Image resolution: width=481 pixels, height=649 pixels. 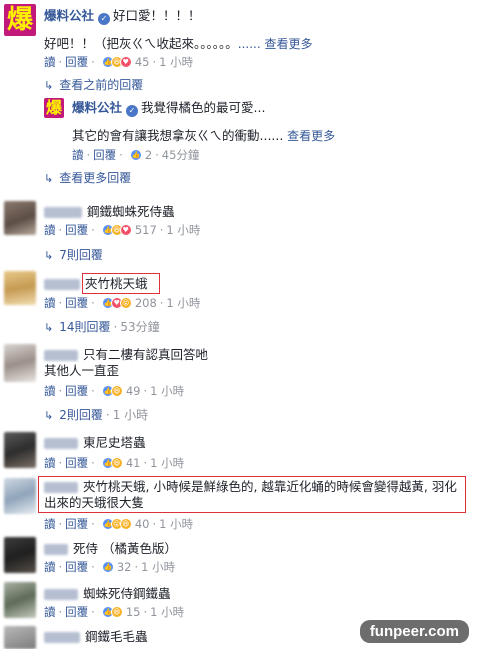 I want to click on comment-text: 出來的天蛾很大隻, so click(x=94, y=502).